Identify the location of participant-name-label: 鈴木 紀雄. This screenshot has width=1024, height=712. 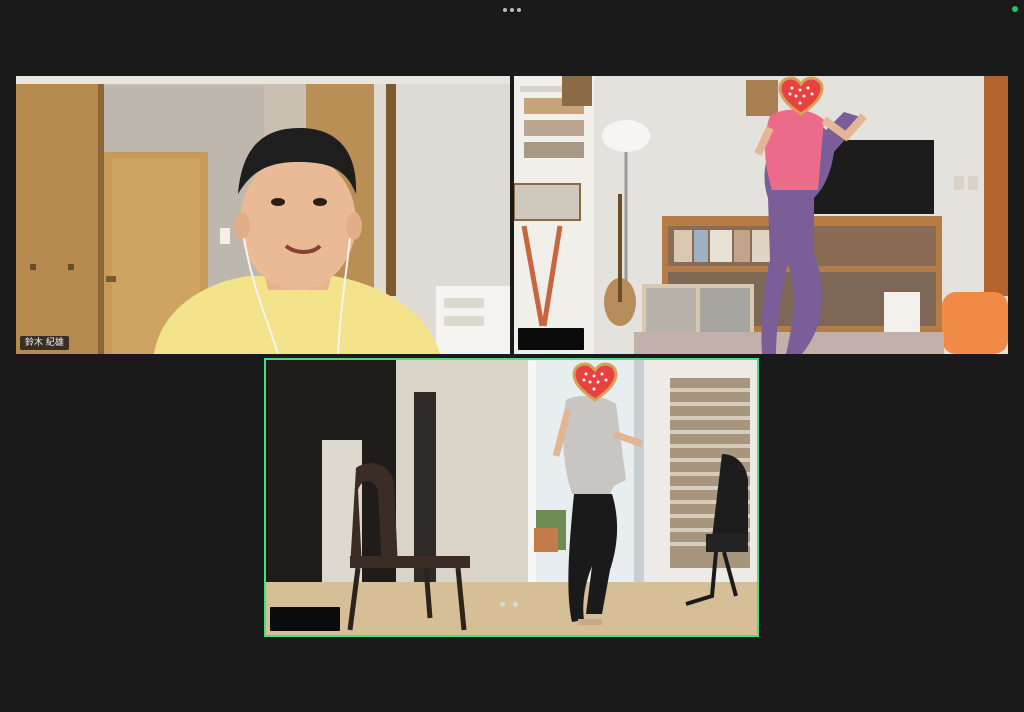
(44, 343).